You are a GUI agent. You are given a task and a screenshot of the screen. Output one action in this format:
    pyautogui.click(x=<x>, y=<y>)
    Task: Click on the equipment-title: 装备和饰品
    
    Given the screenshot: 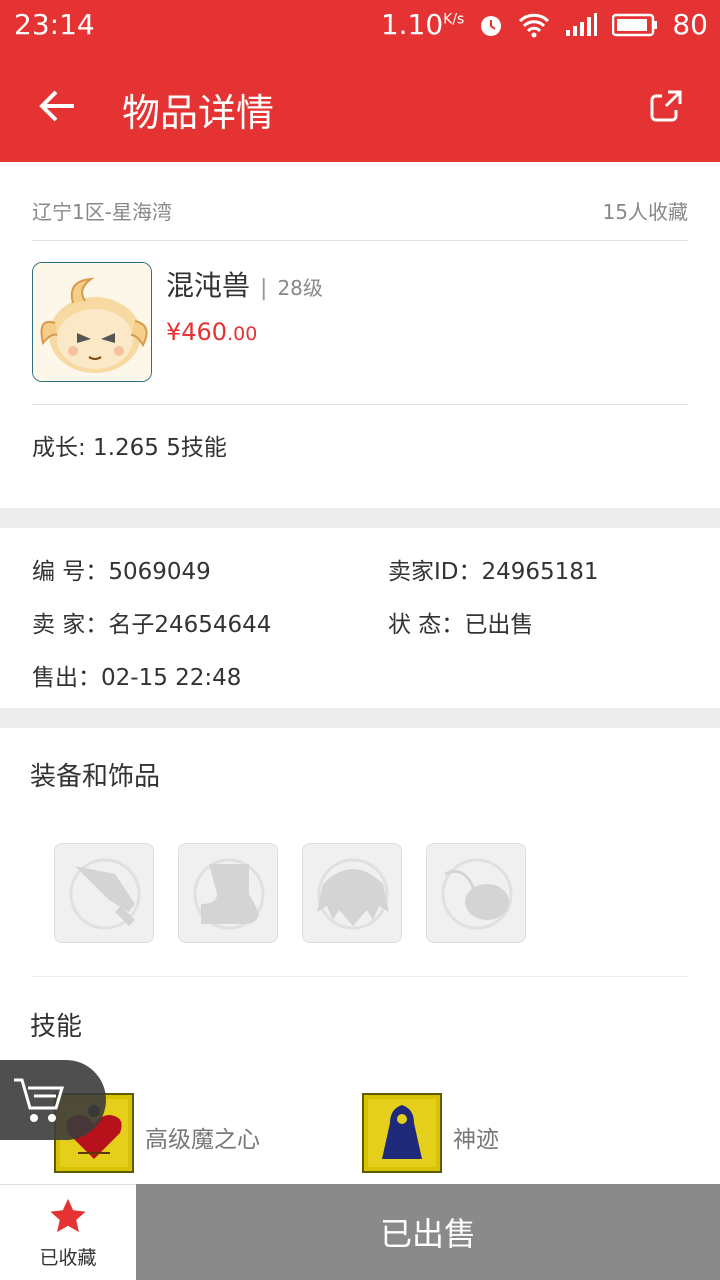 What is the action you would take?
    pyautogui.click(x=95, y=777)
    